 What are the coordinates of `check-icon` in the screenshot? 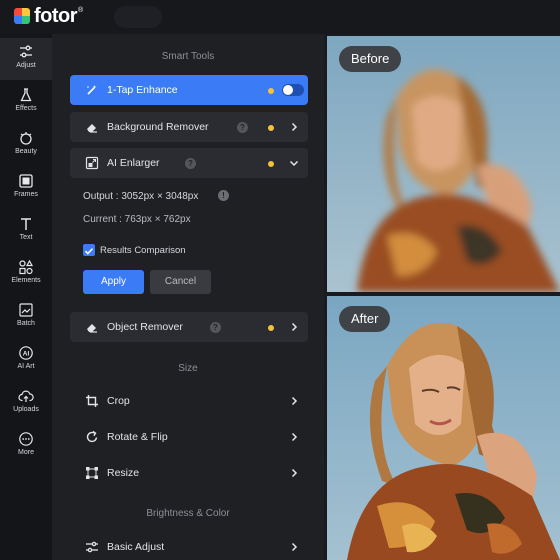 It's located at (89, 251).